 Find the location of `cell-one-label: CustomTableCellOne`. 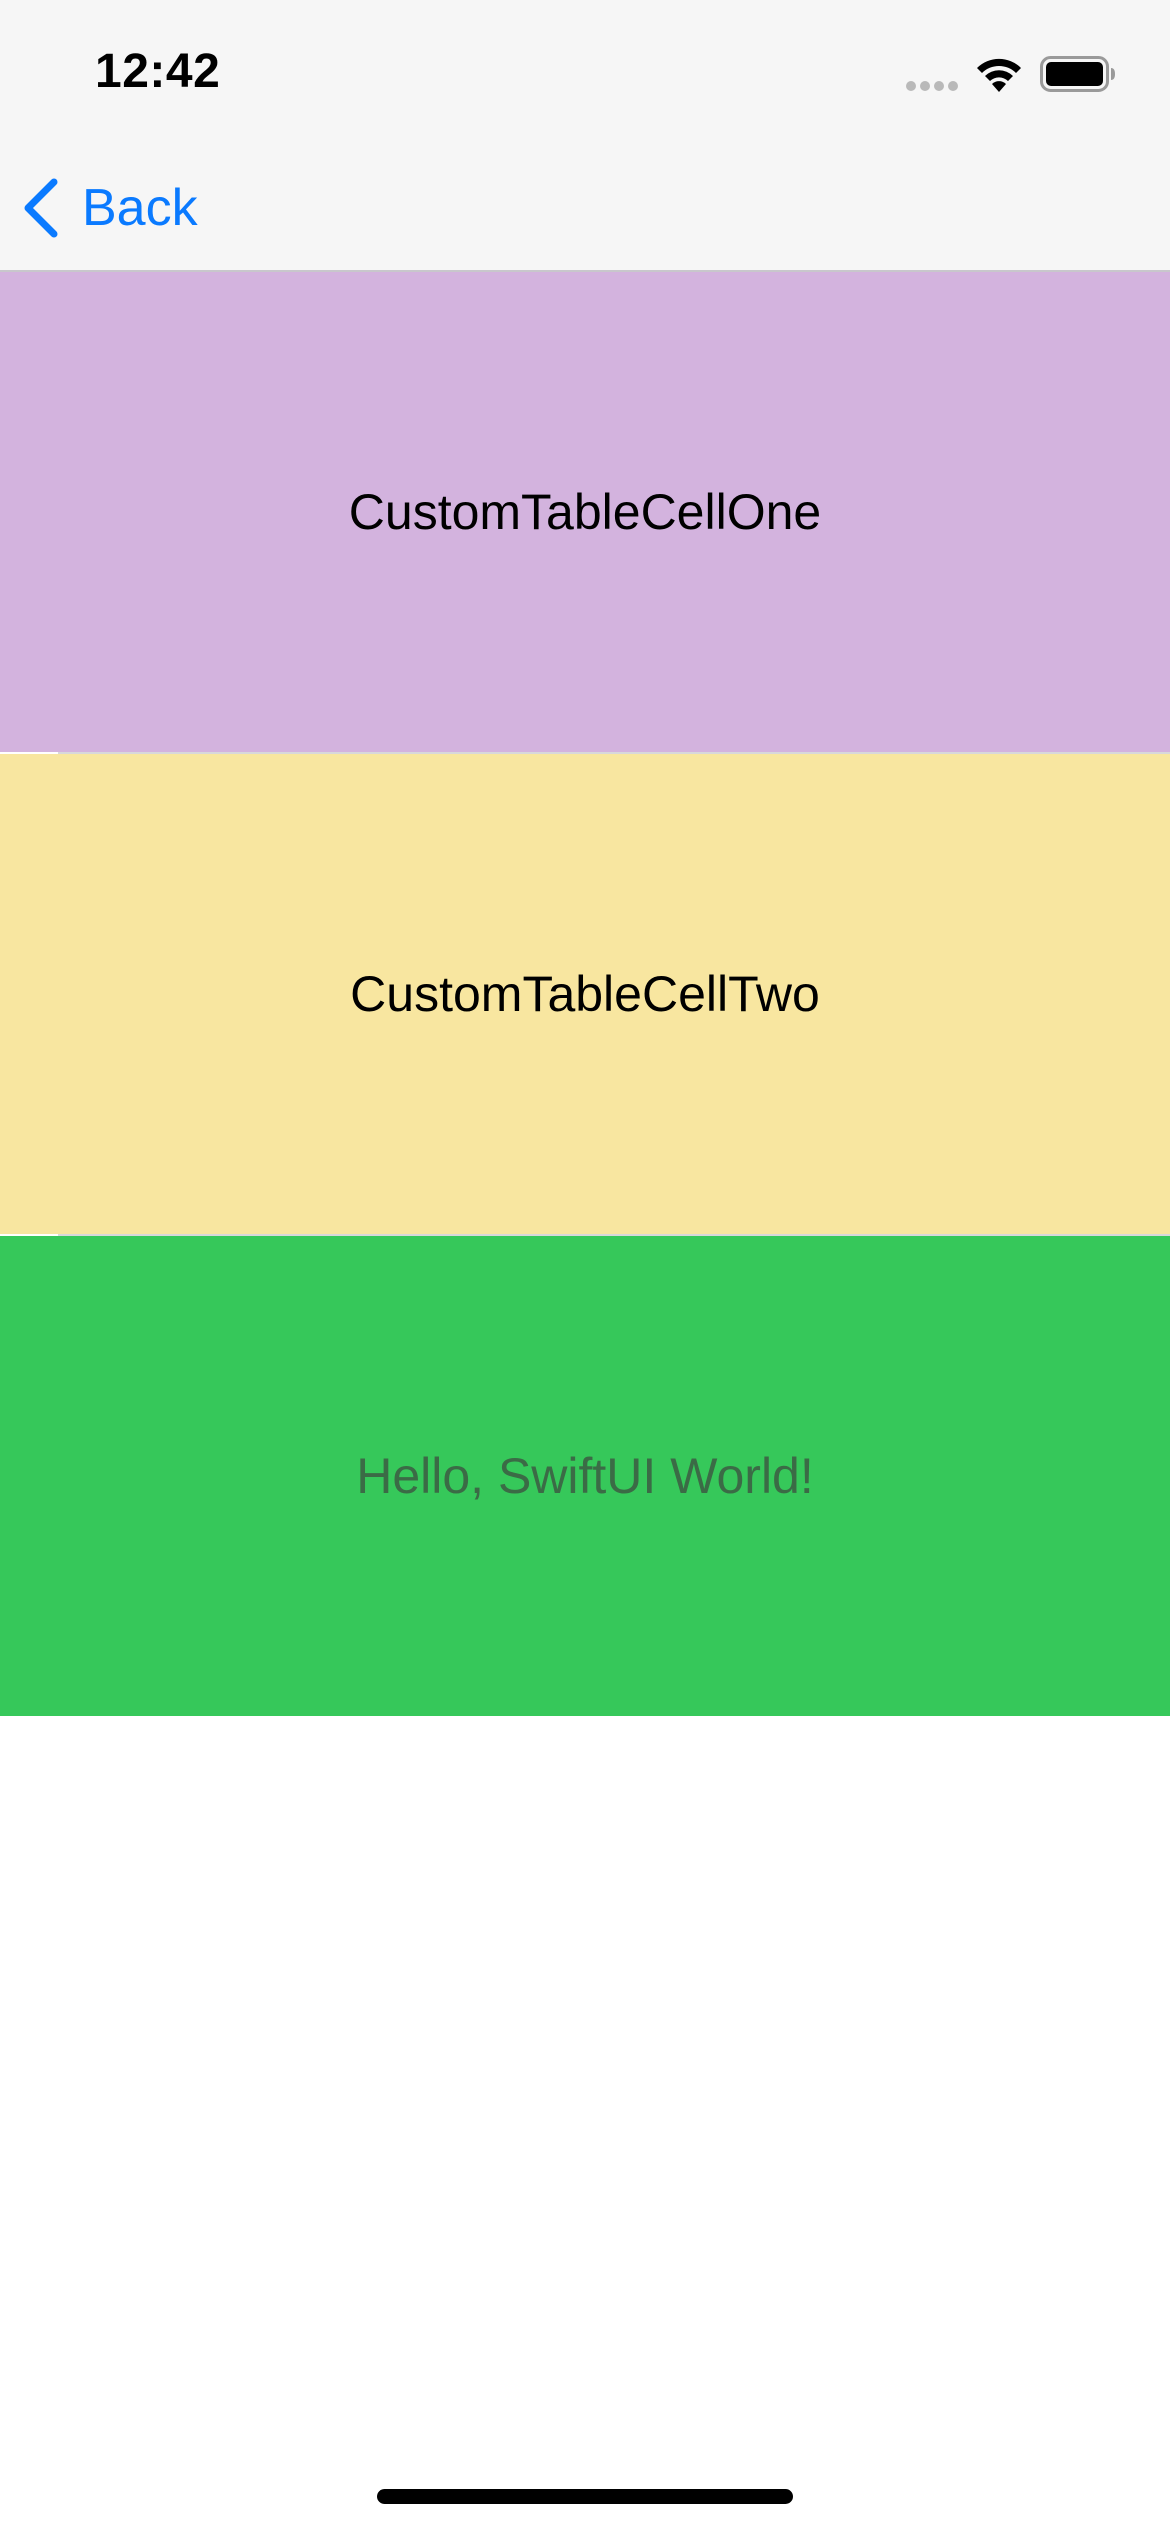

cell-one-label: CustomTableCellOne is located at coordinates (585, 512).